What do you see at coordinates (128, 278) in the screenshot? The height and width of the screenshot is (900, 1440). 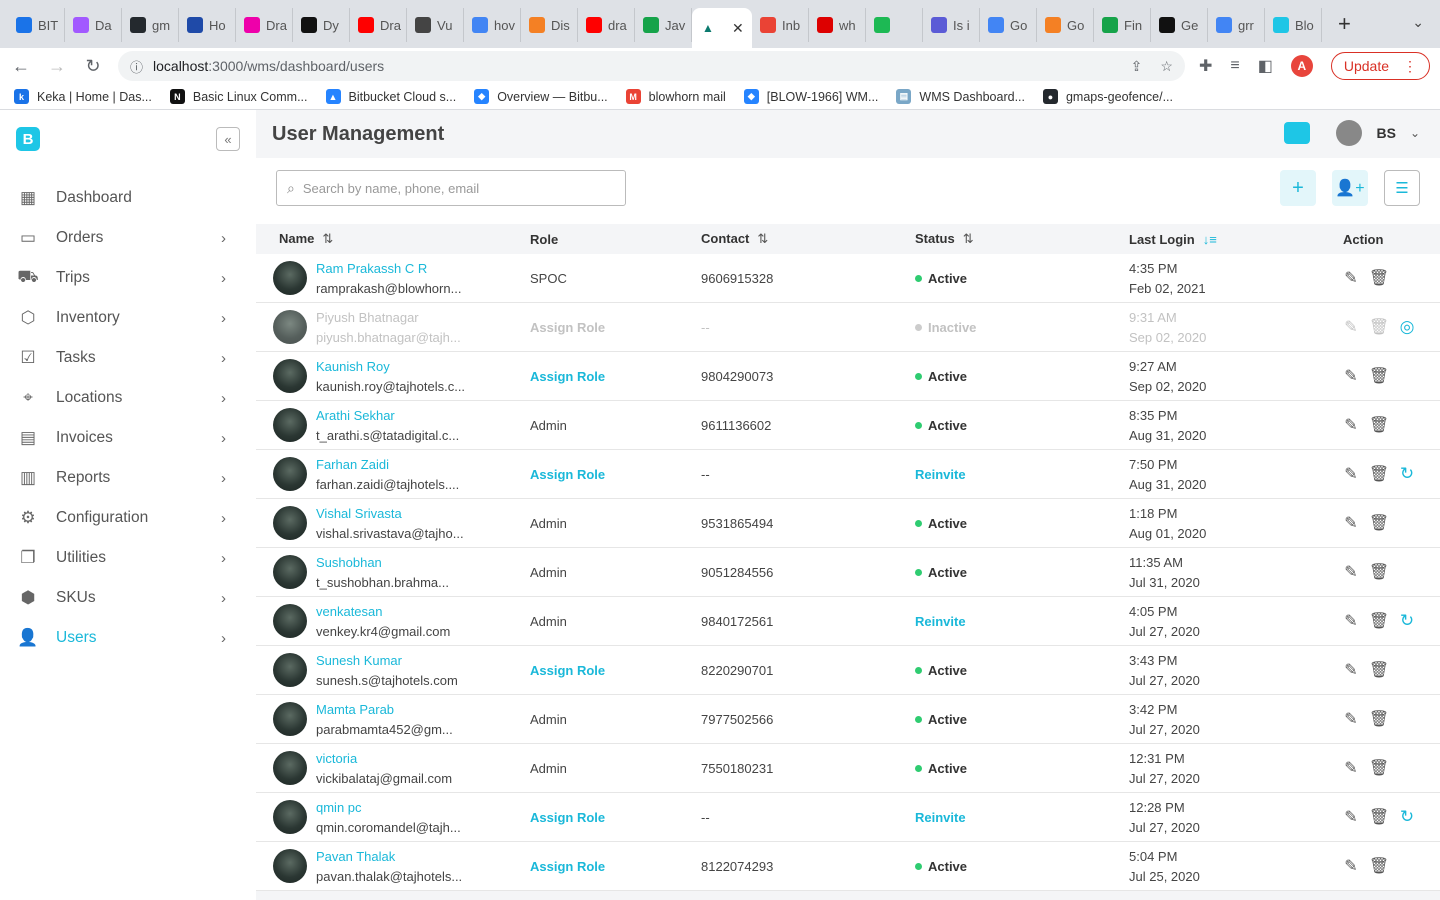 I see `sidebar-item-trips: ⛟ Trips ›` at bounding box center [128, 278].